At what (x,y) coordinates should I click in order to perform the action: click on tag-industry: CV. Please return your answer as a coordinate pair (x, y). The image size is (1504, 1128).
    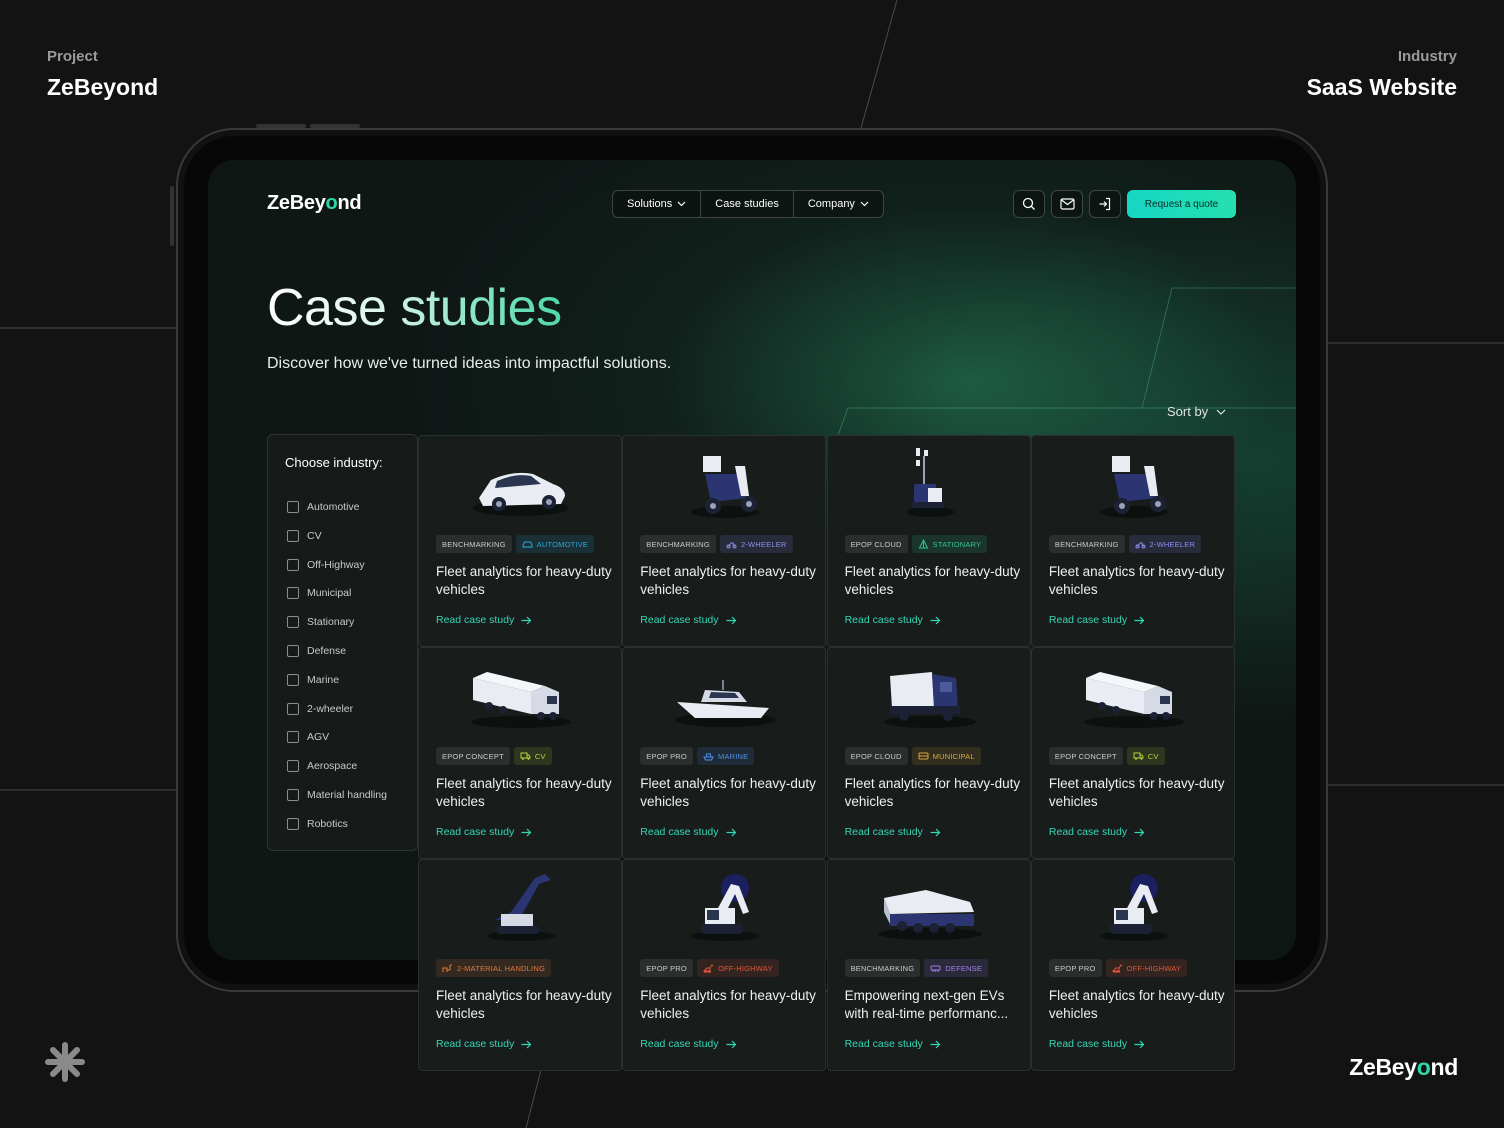
    Looking at the image, I should click on (1145, 756).